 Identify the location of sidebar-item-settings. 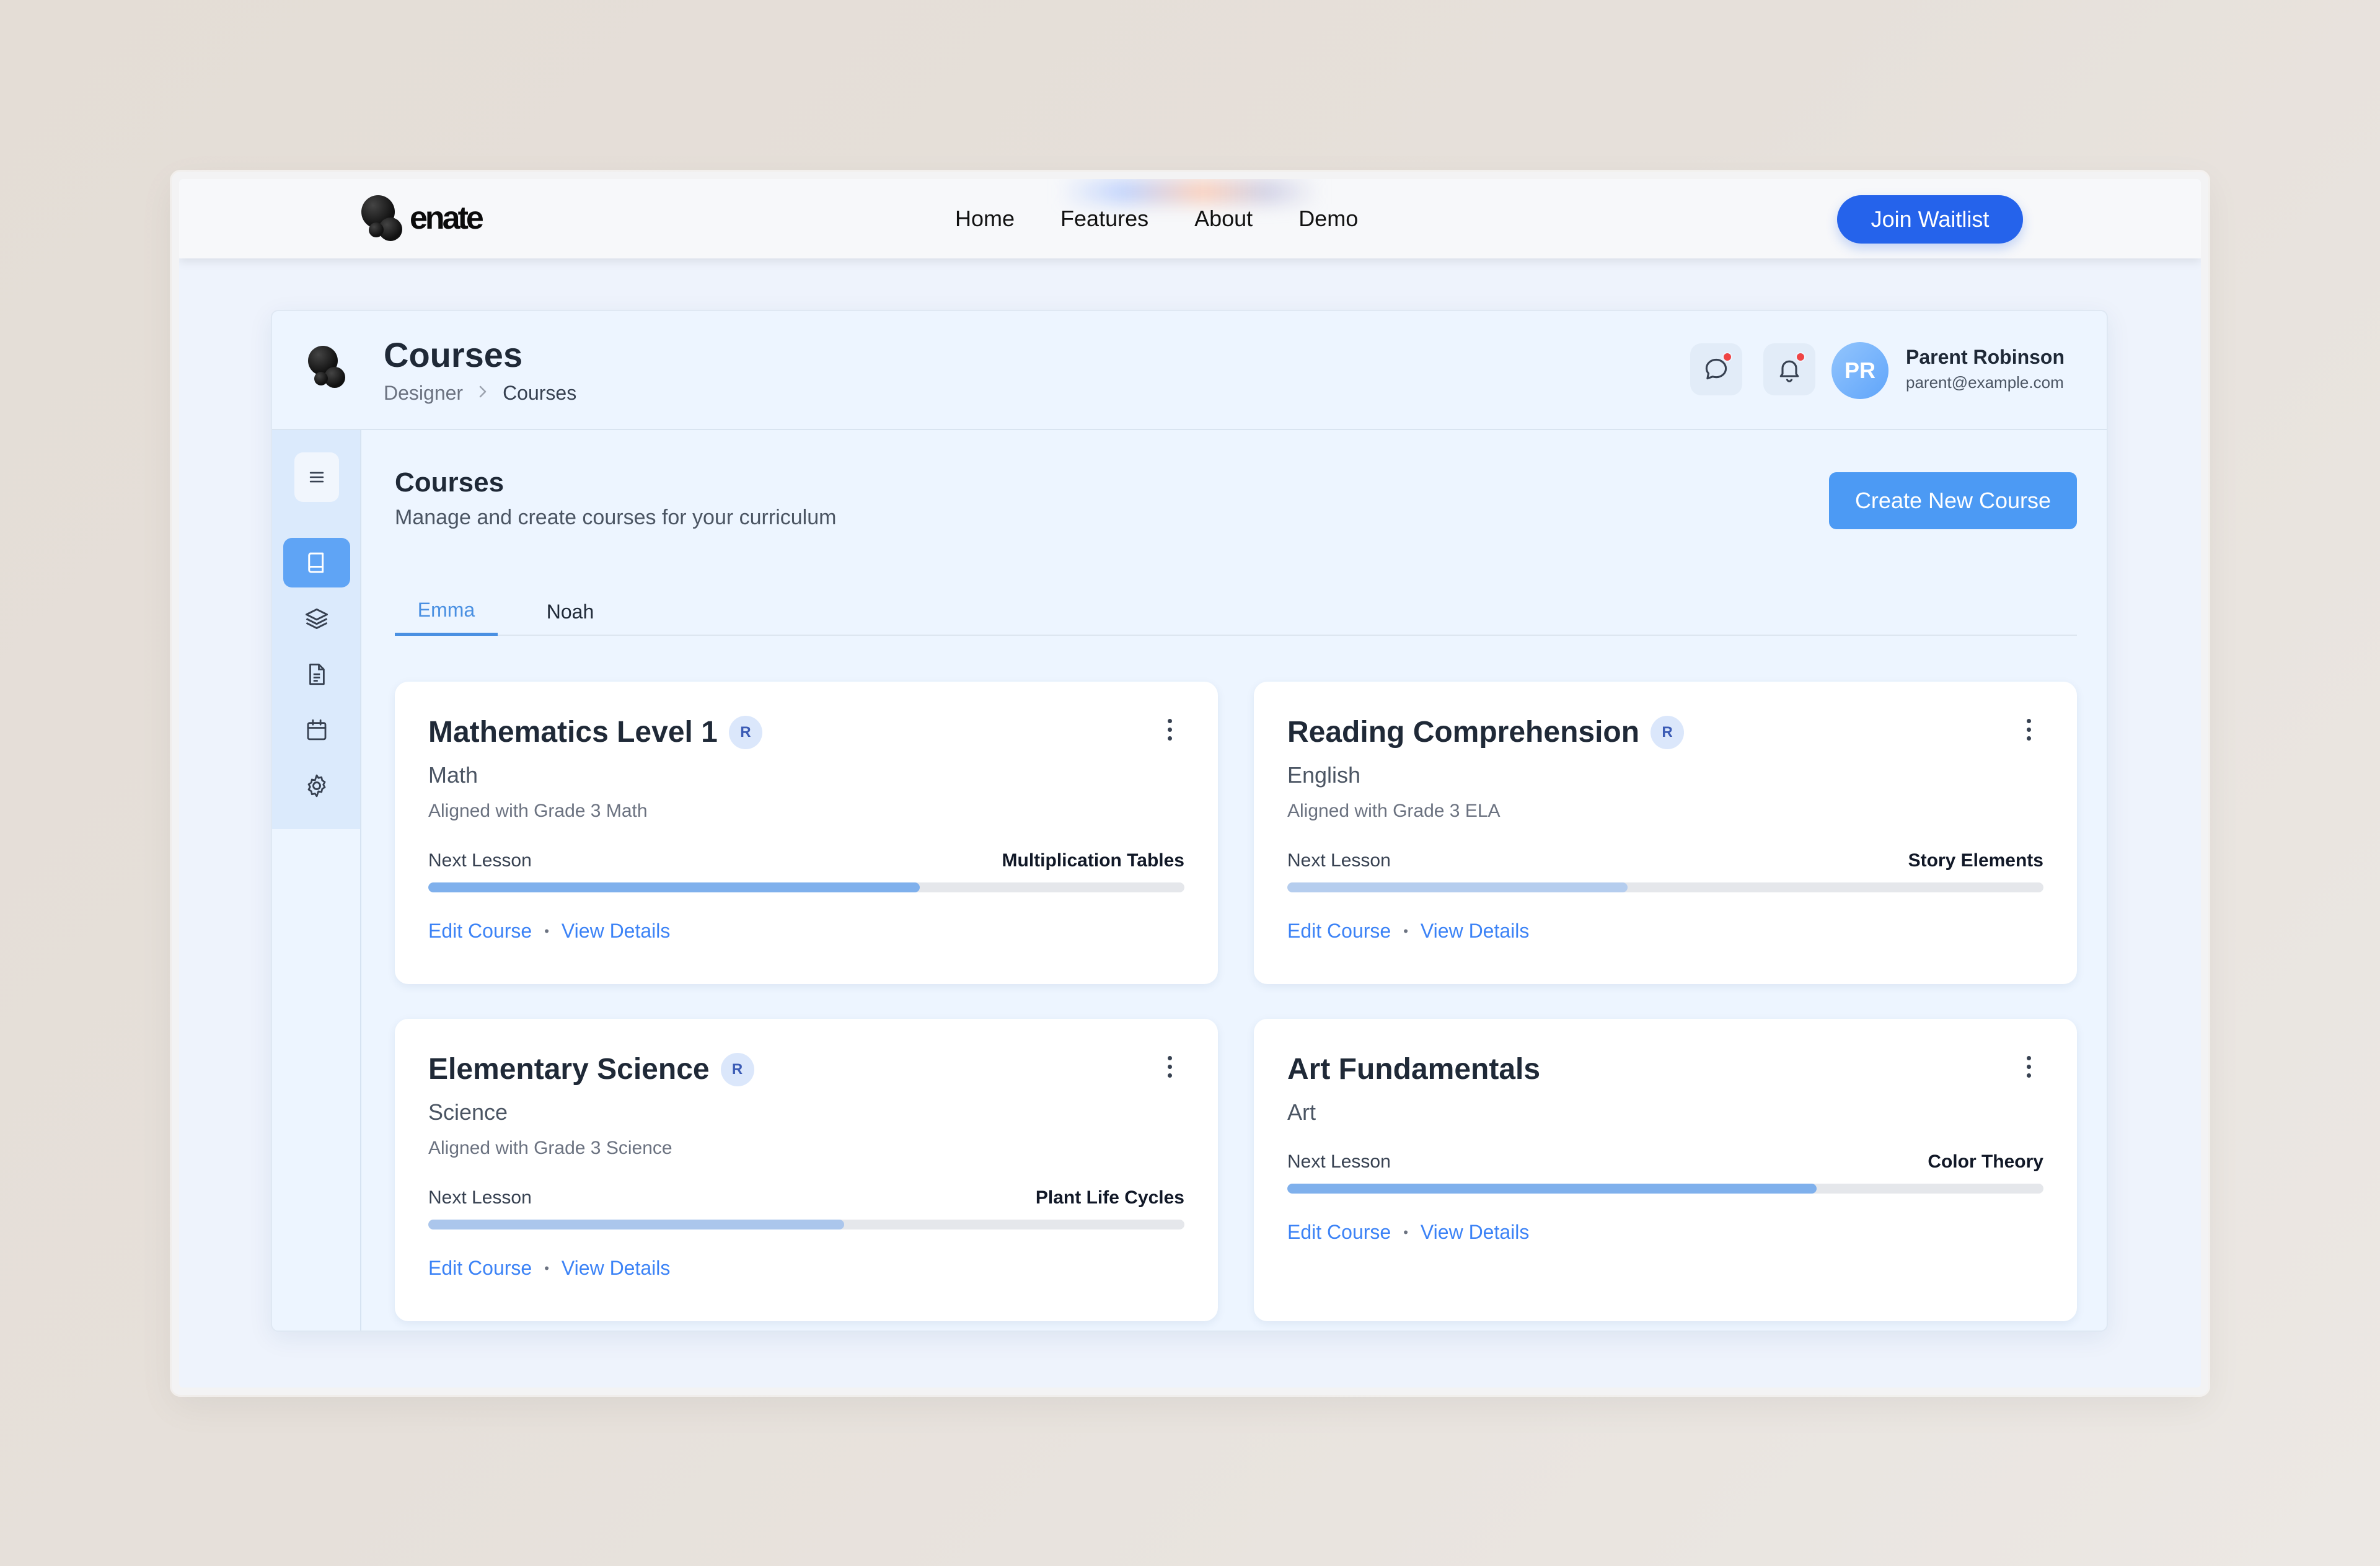
(316, 786).